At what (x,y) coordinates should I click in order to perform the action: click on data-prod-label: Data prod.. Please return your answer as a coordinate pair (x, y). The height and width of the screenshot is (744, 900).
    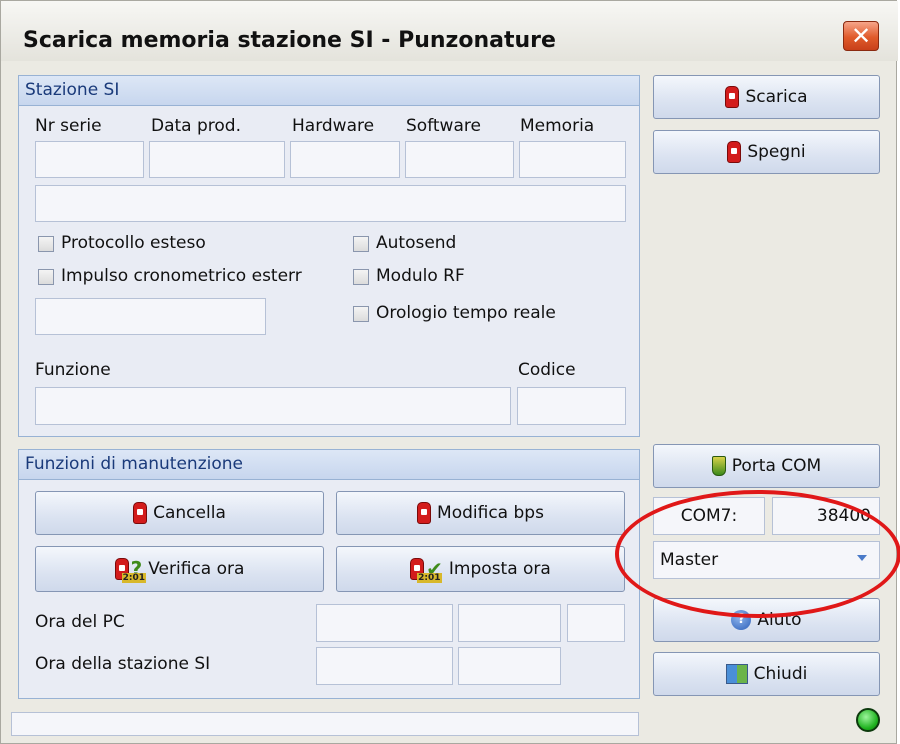
    Looking at the image, I should click on (196, 126).